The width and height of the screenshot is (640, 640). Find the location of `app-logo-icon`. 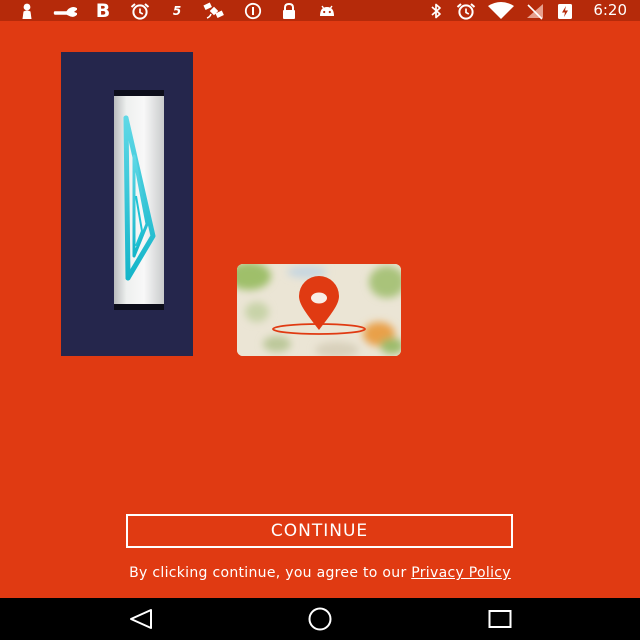

app-logo-icon is located at coordinates (139, 198).